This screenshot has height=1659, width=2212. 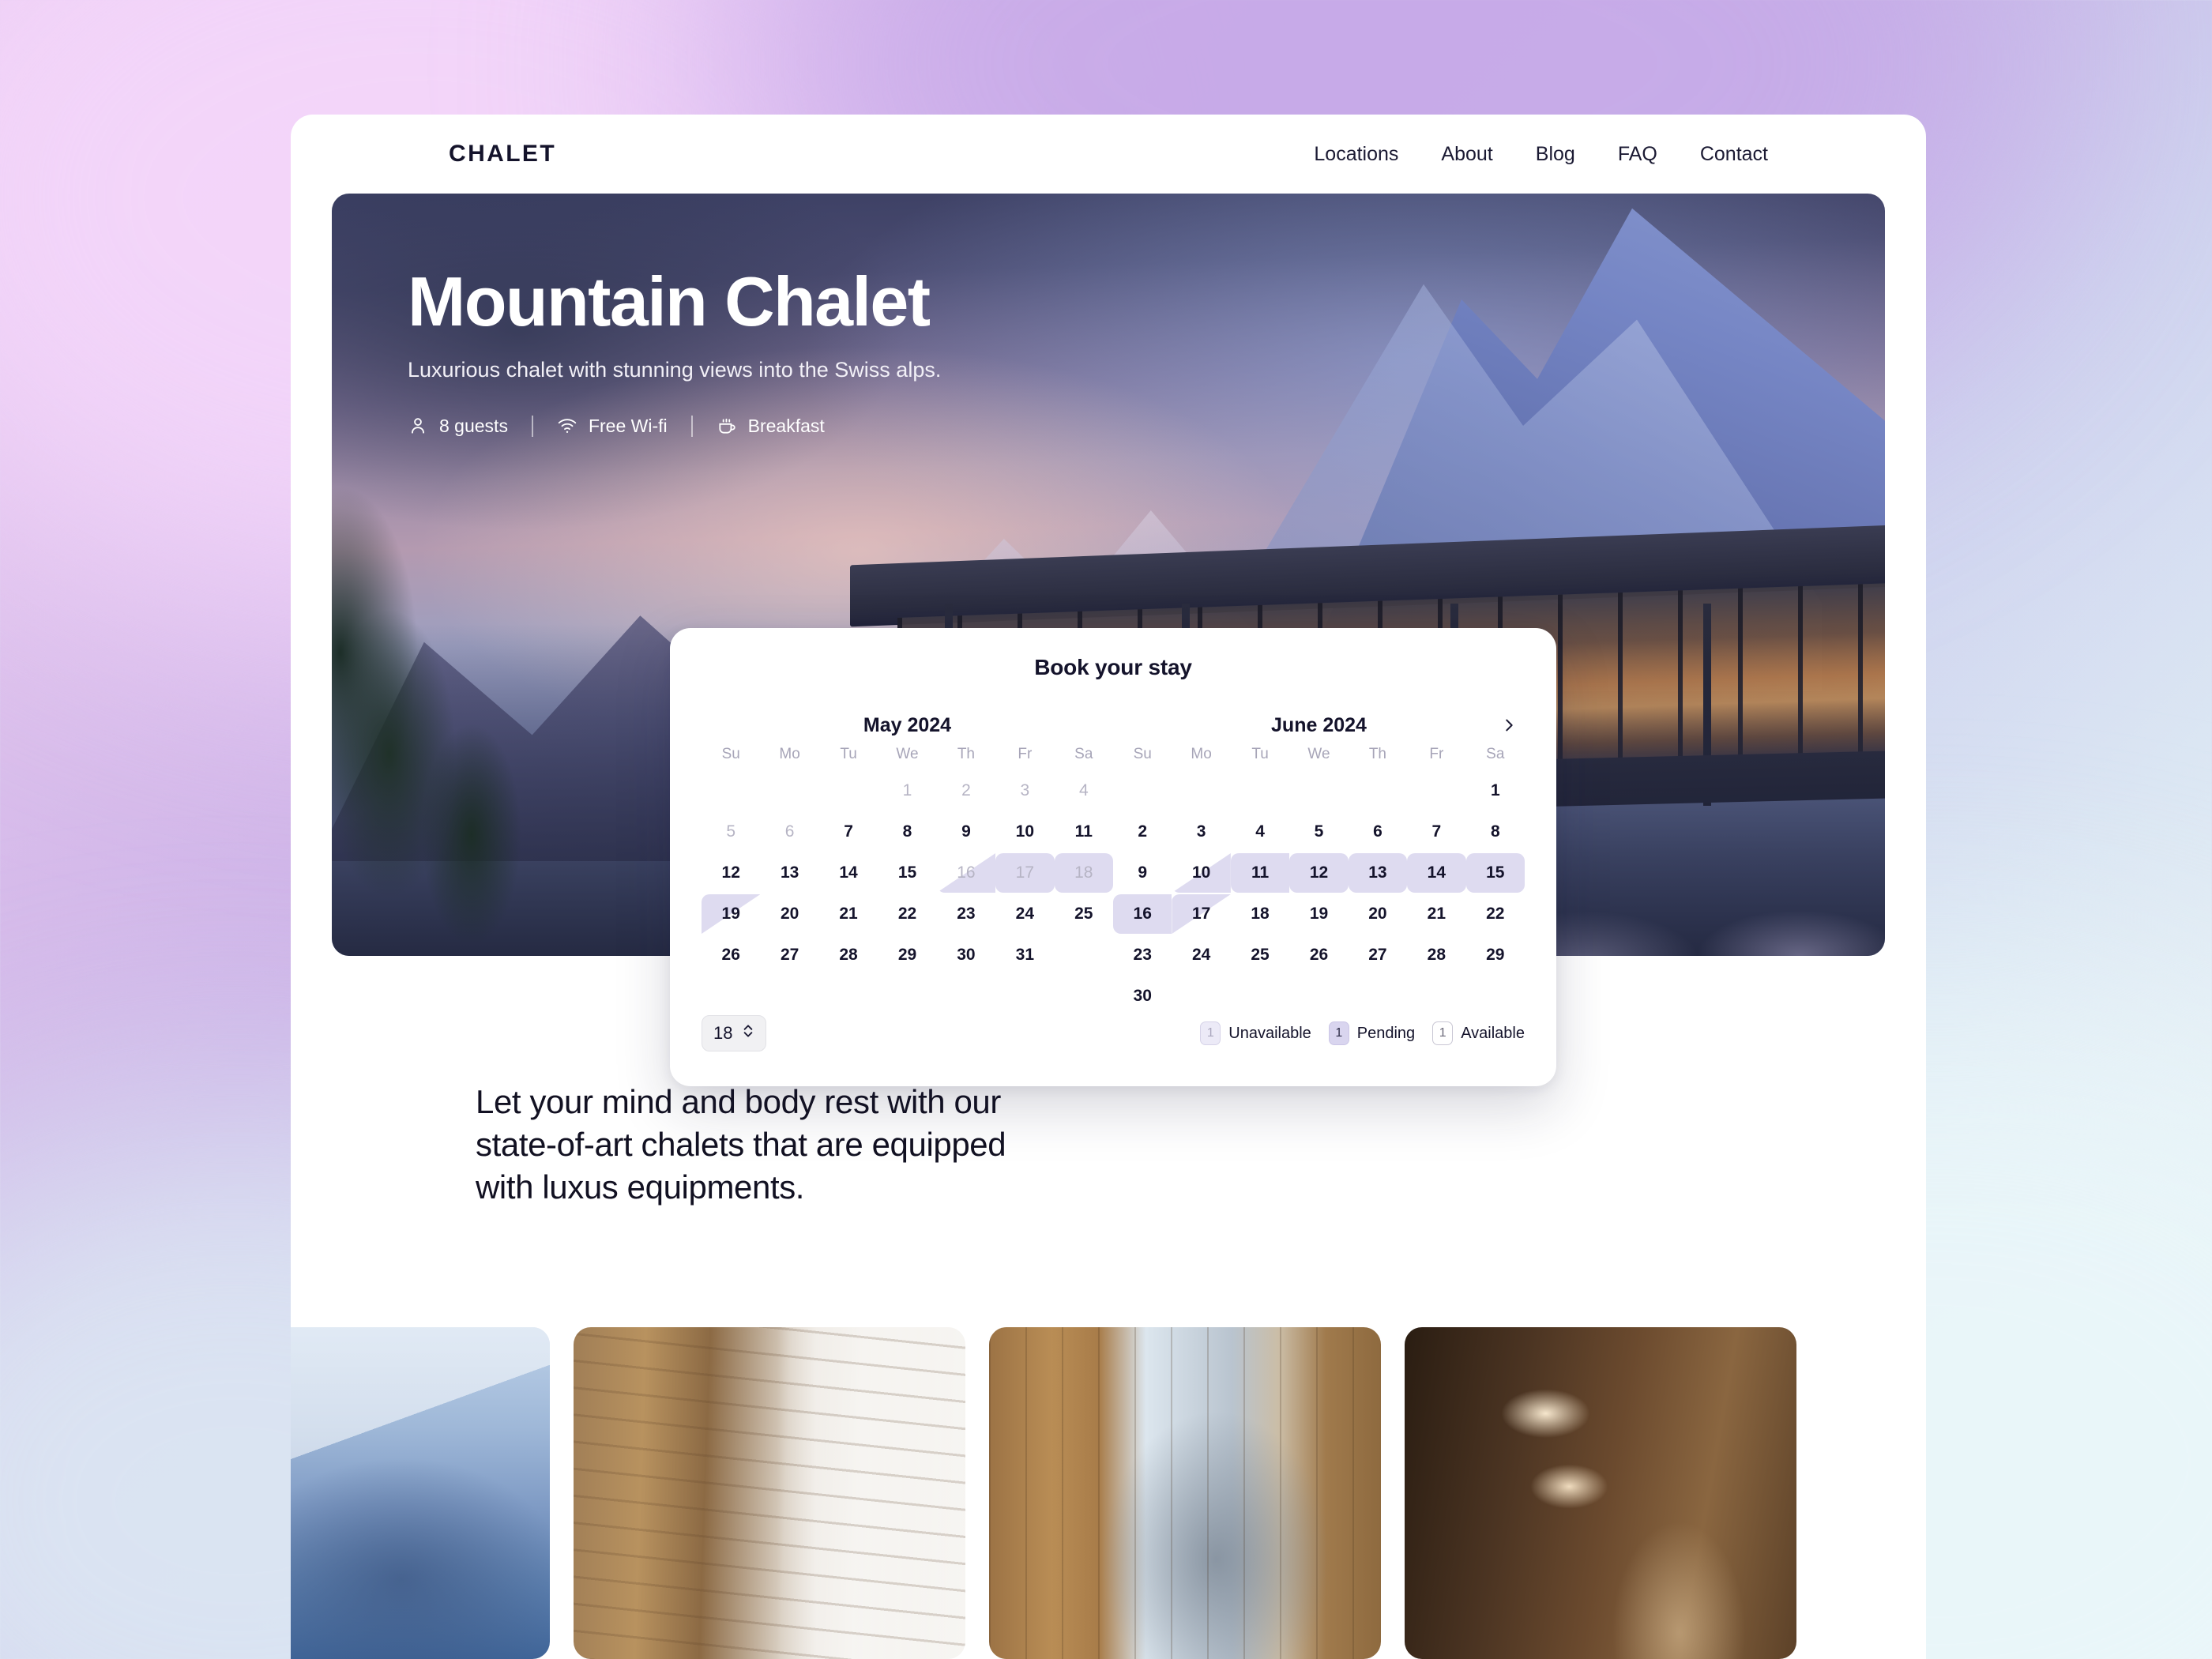 I want to click on nav-link-faq: FAQ, so click(x=1637, y=155).